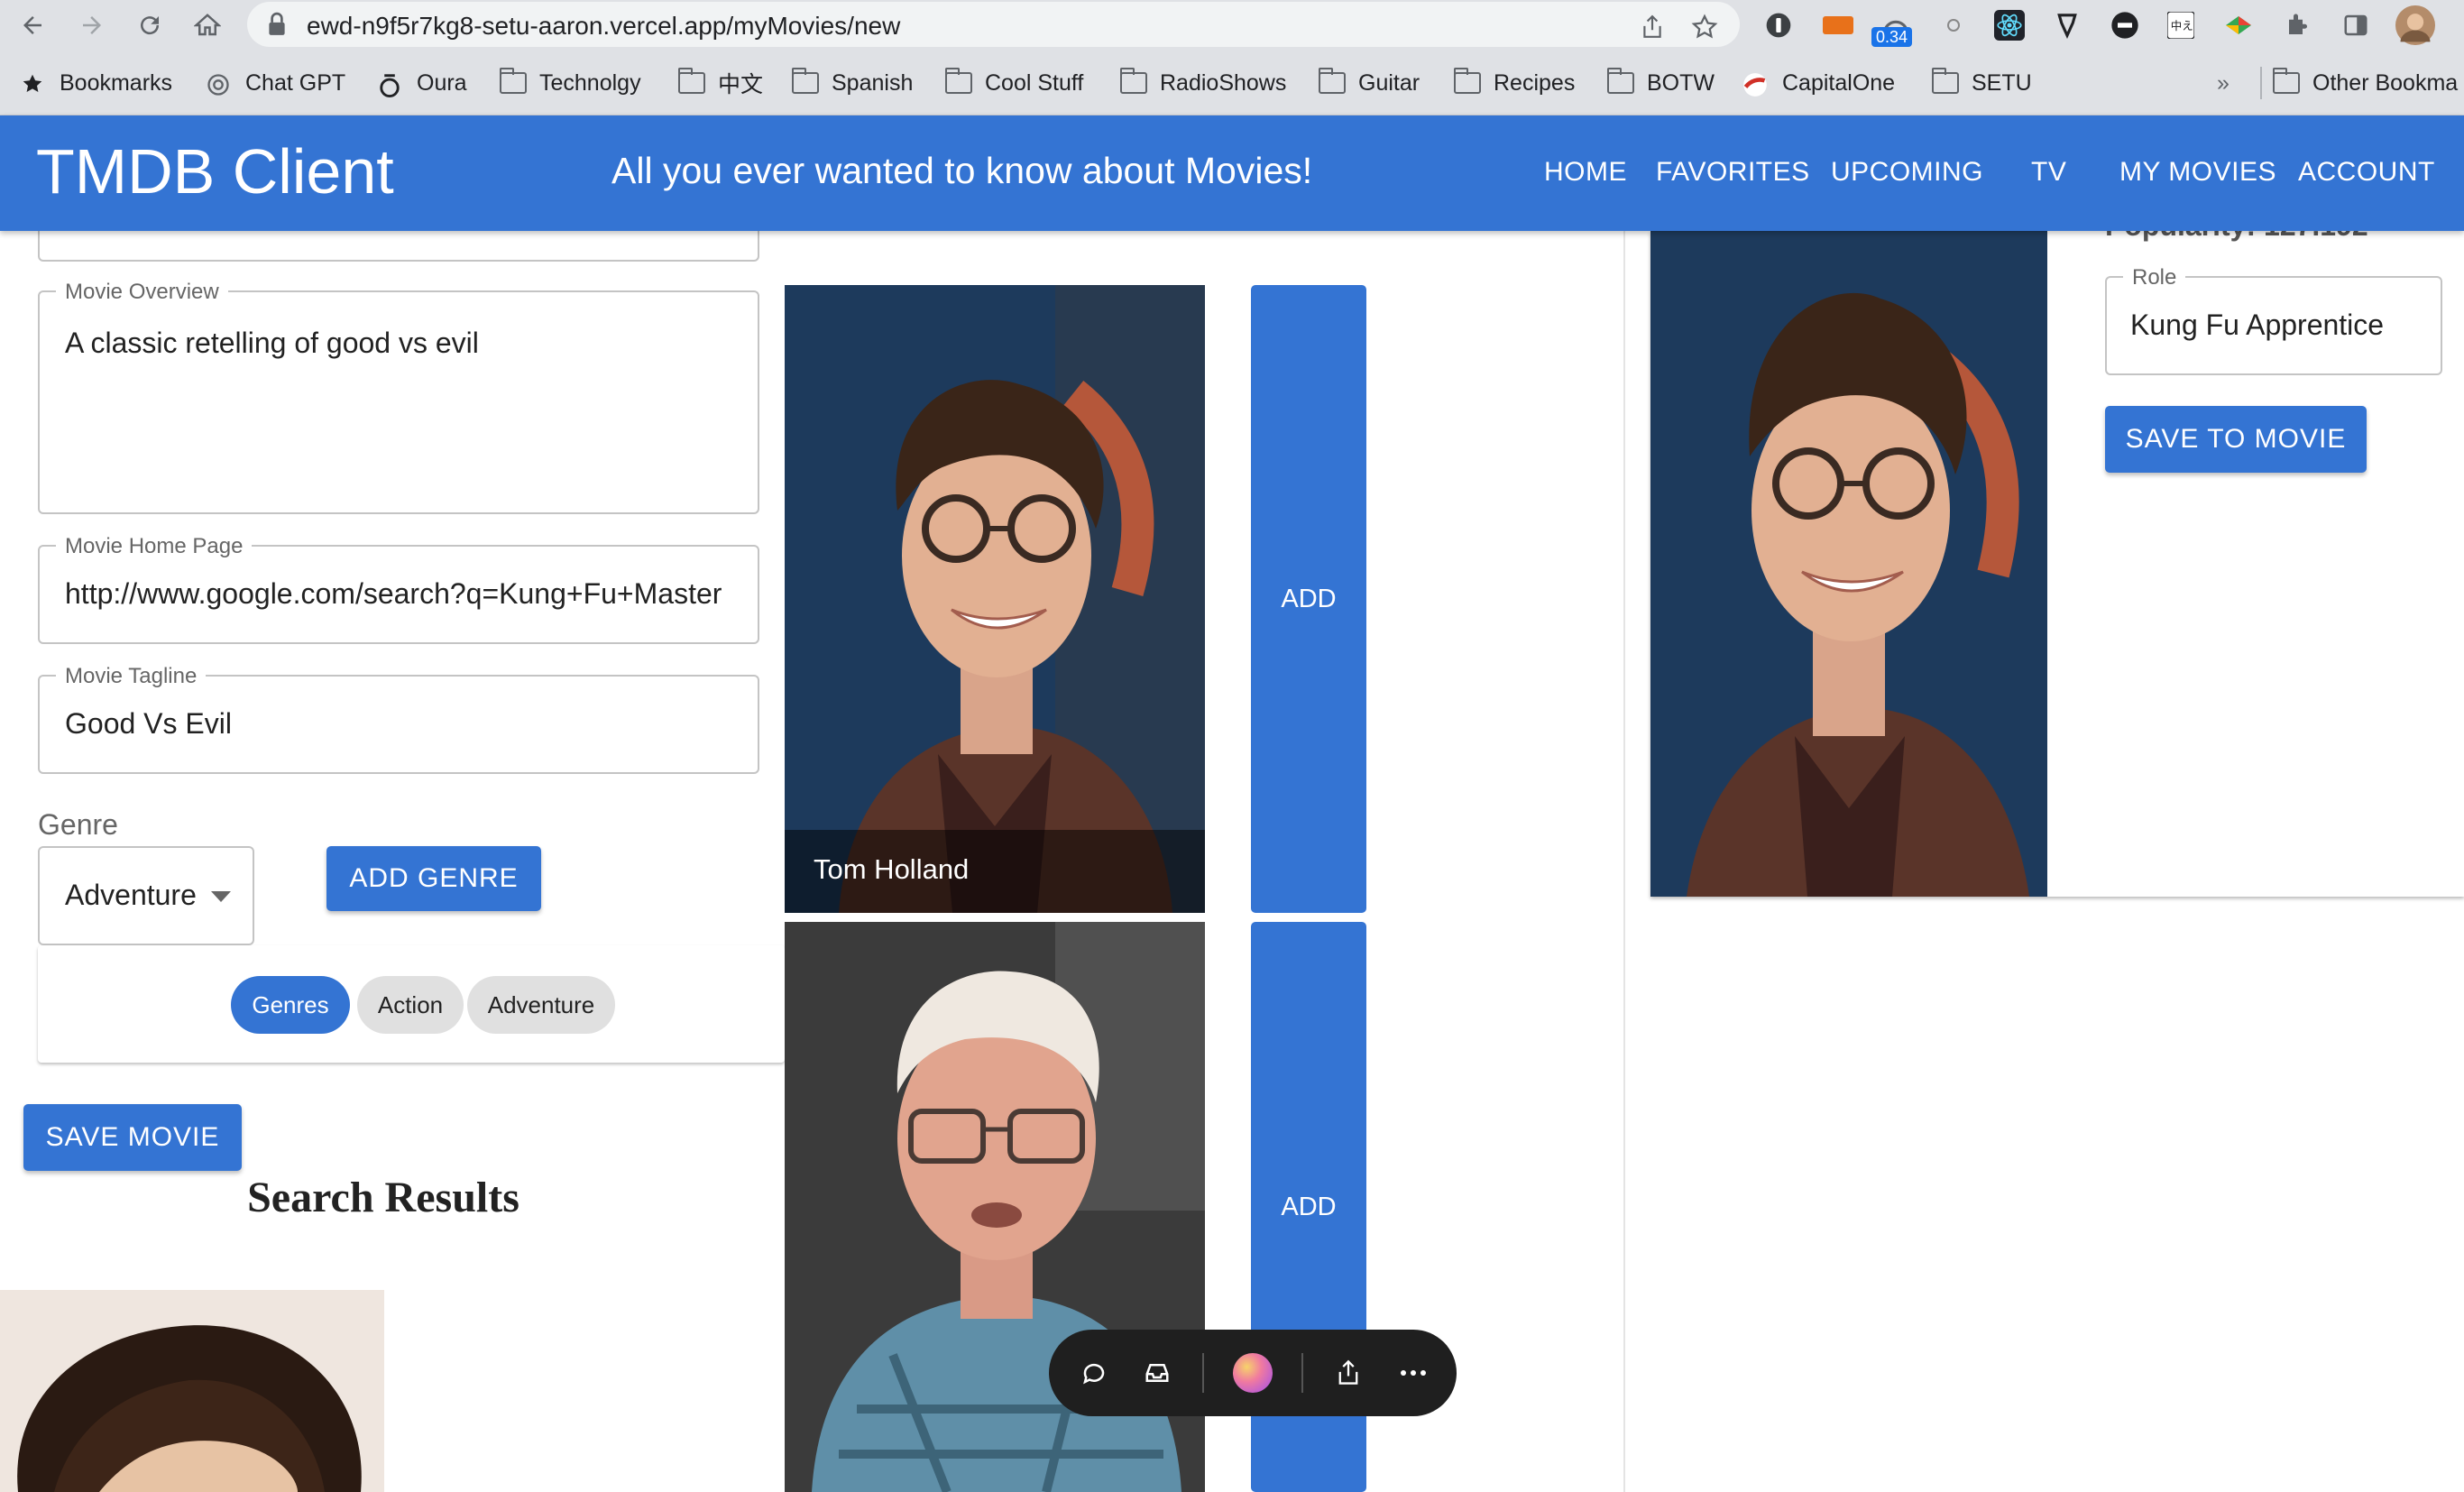 The width and height of the screenshot is (2464, 1492). Describe the element at coordinates (1309, 599) in the screenshot. I see `add-person-button: ADD` at that location.